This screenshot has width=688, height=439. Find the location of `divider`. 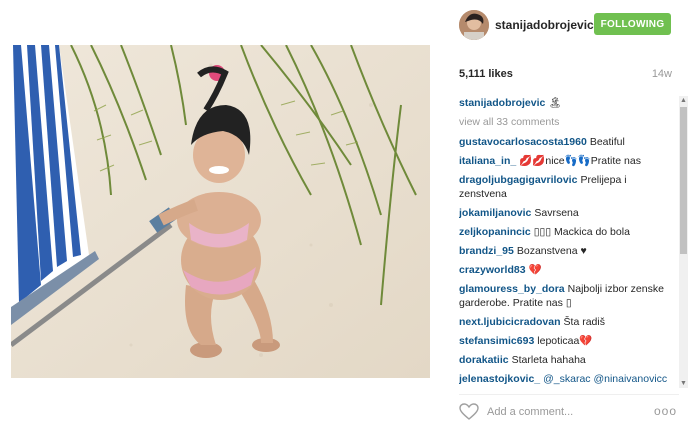

divider is located at coordinates (569, 394).